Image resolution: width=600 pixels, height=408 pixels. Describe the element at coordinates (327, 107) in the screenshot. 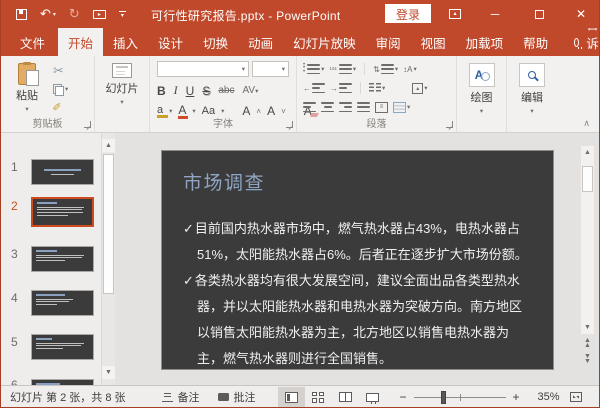

I see `align-center-button` at that location.